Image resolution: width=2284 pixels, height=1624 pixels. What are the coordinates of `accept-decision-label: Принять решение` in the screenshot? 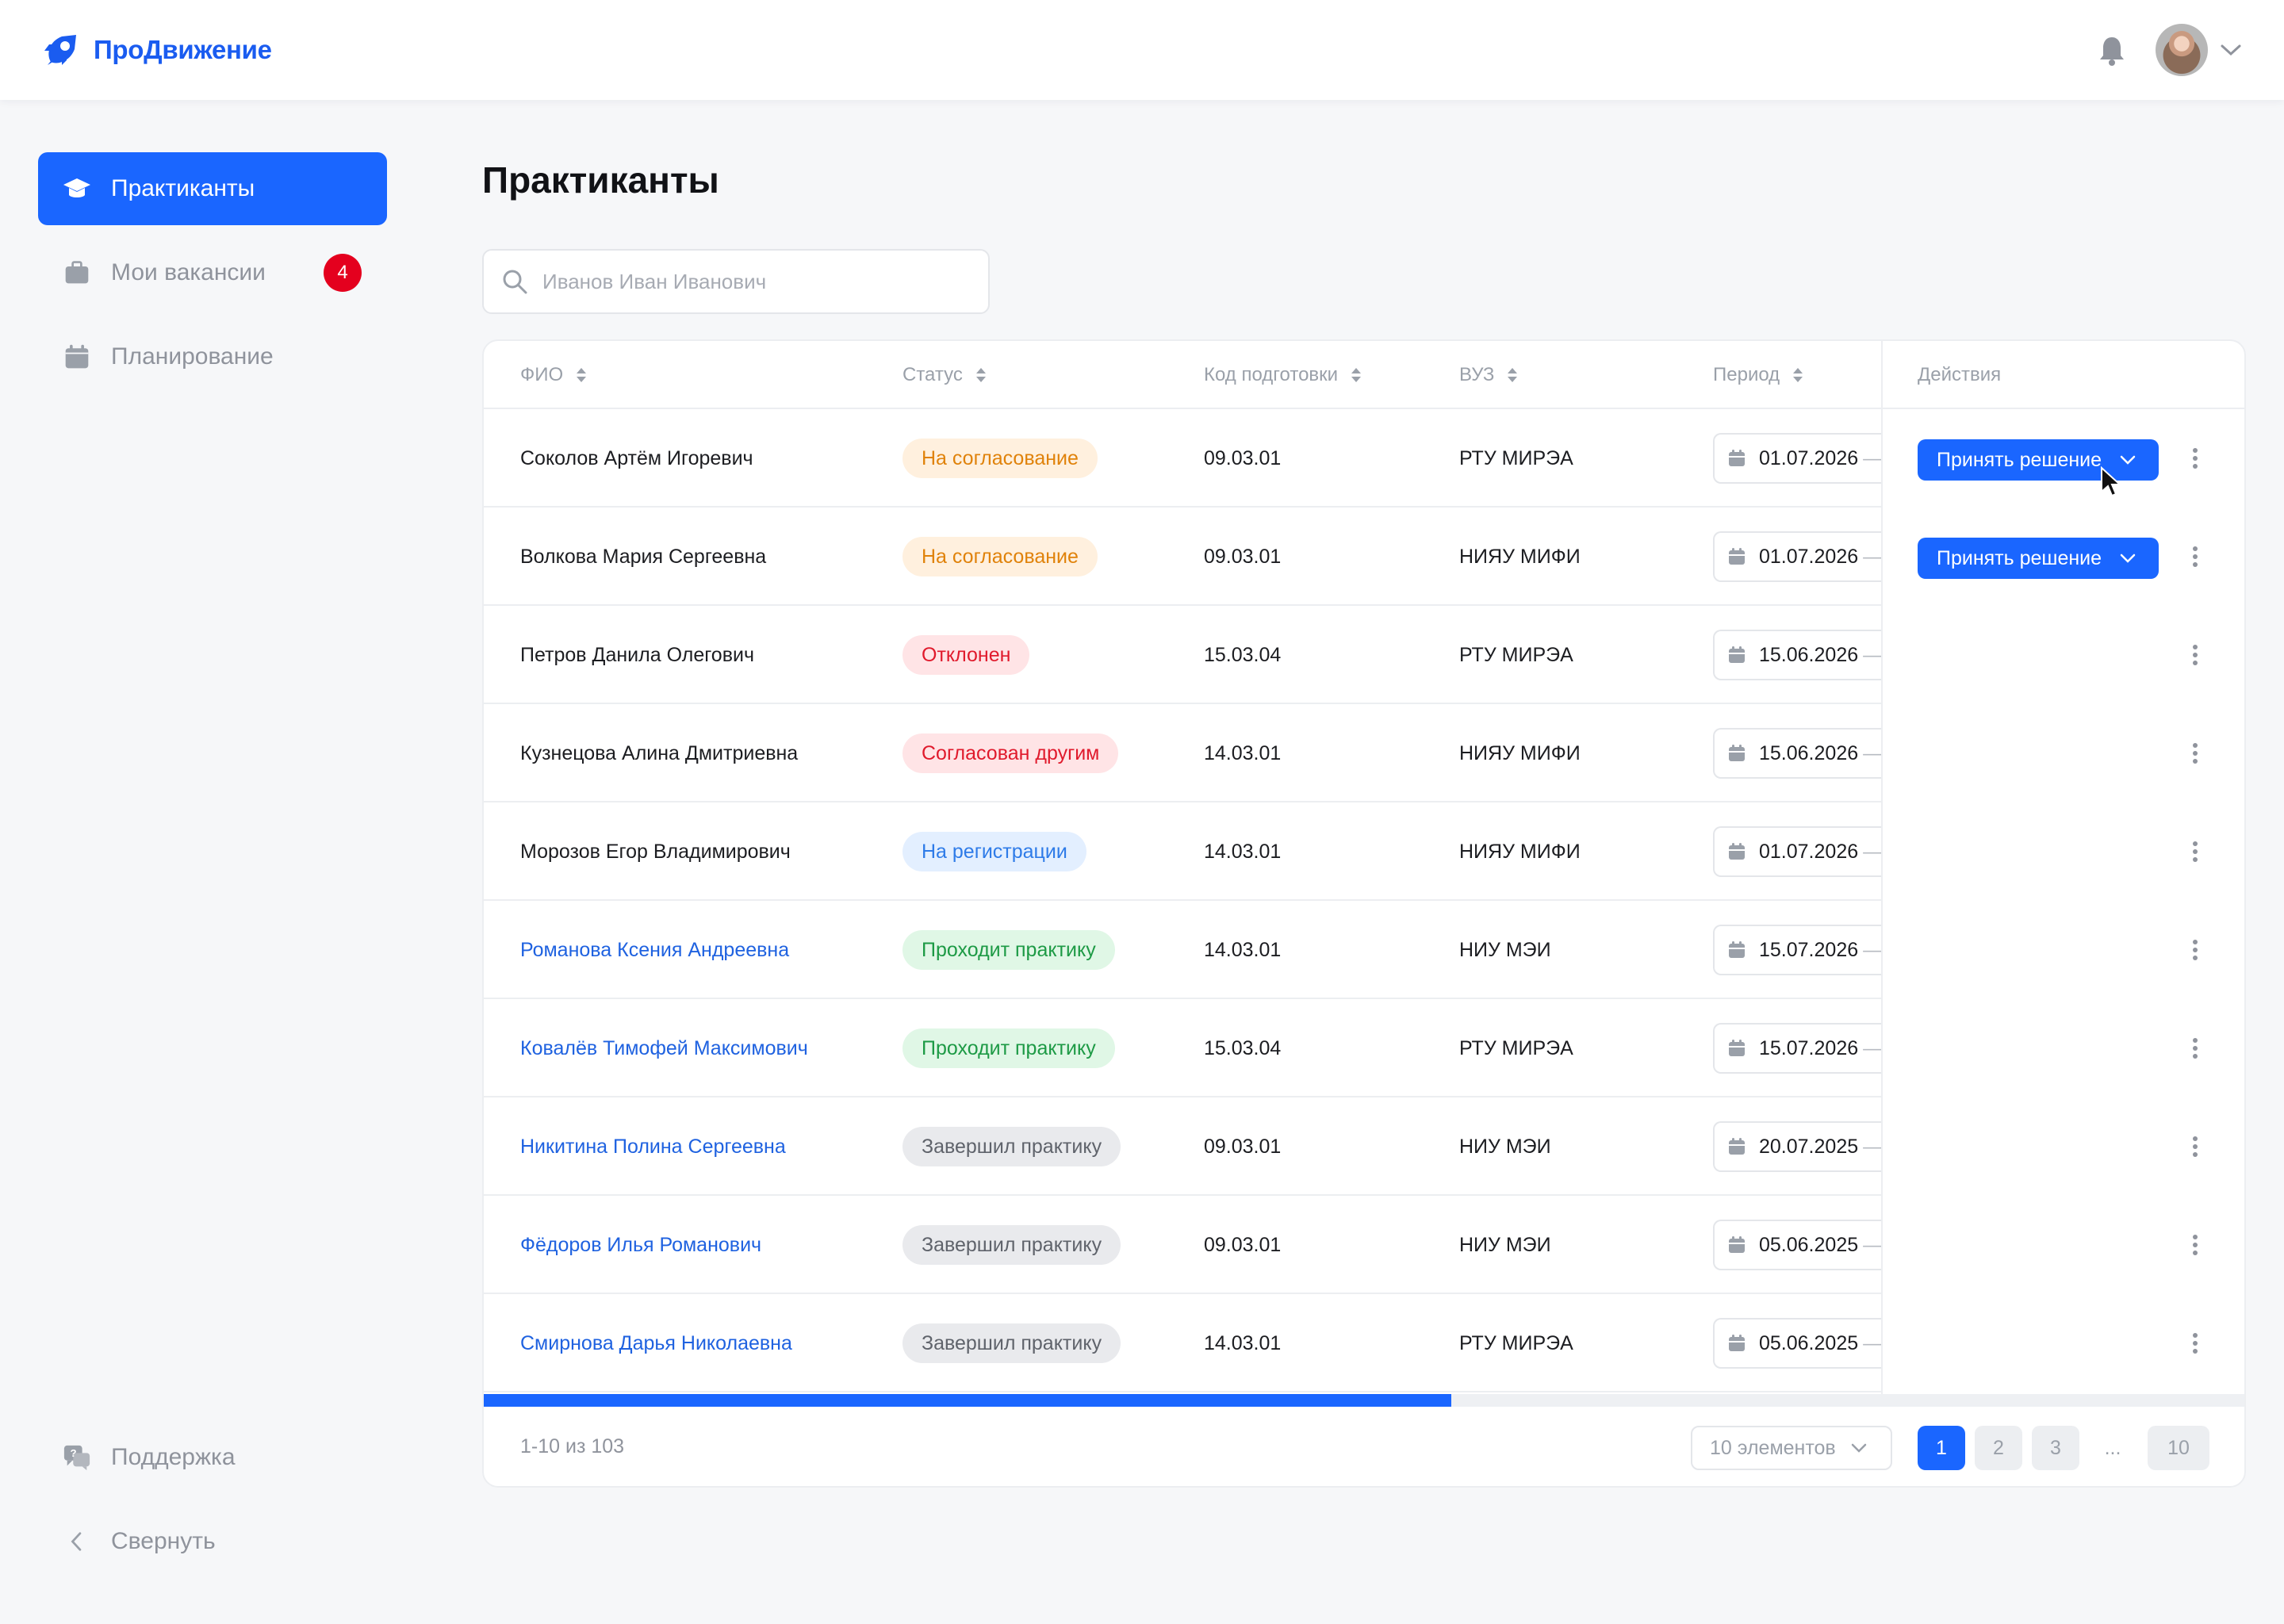 It's located at (2019, 459).